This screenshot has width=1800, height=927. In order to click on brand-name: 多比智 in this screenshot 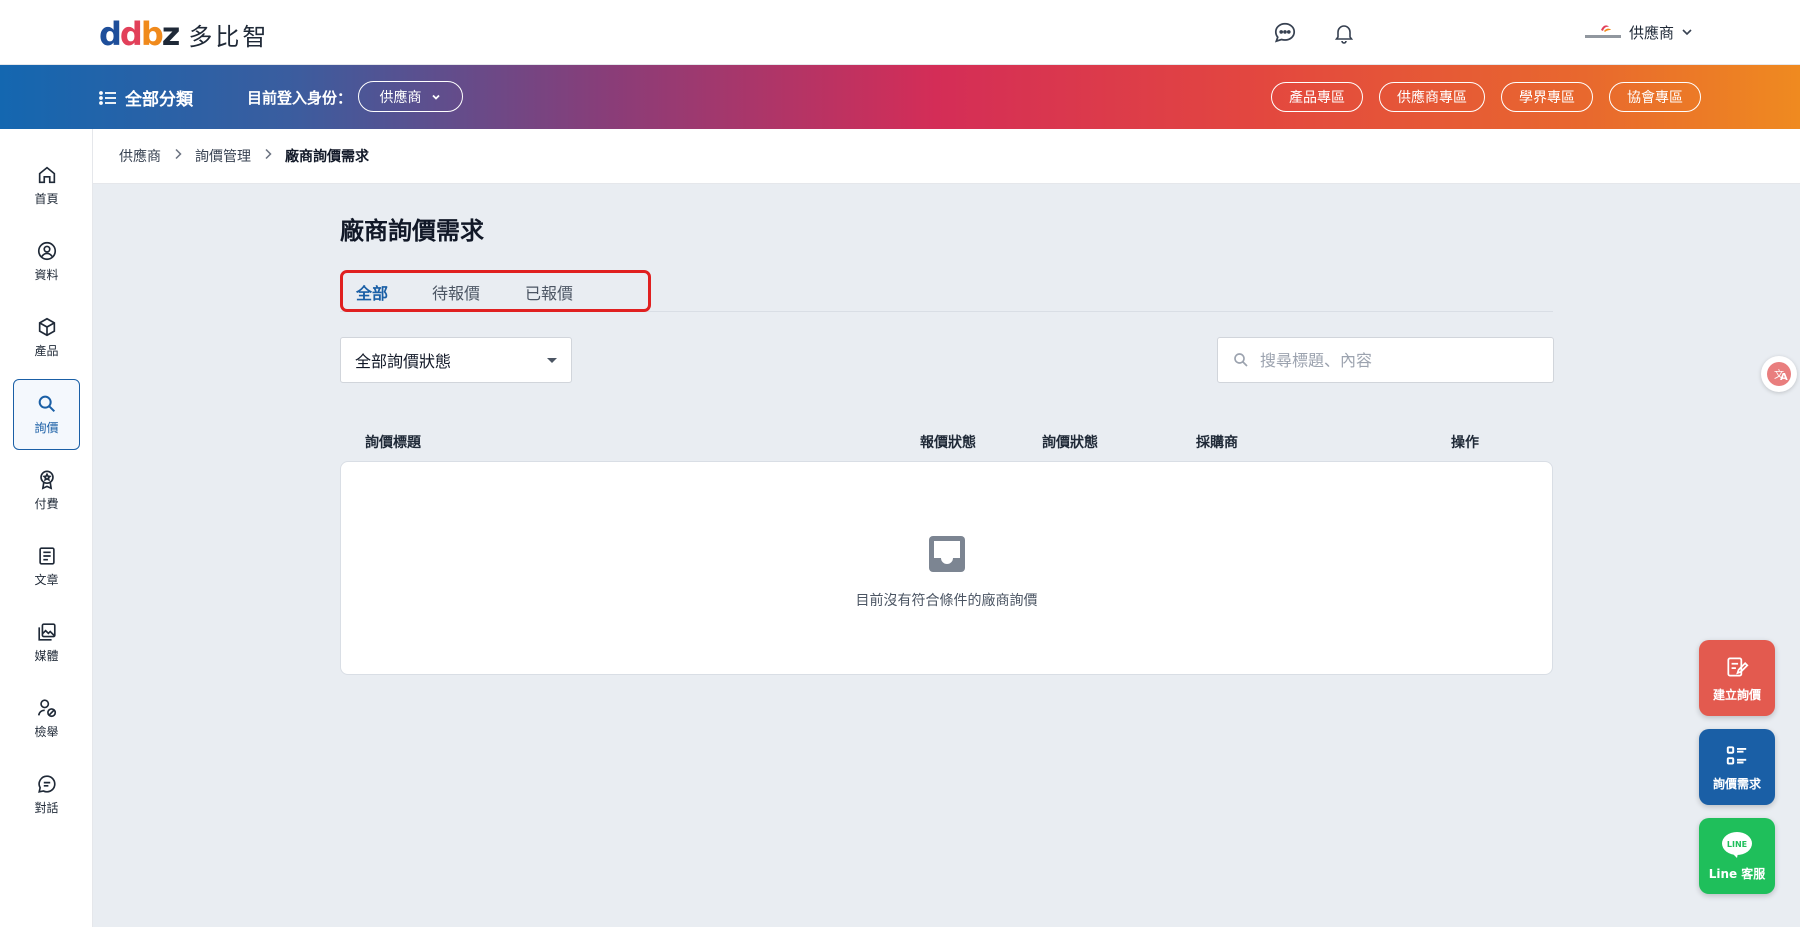, I will do `click(229, 36)`.